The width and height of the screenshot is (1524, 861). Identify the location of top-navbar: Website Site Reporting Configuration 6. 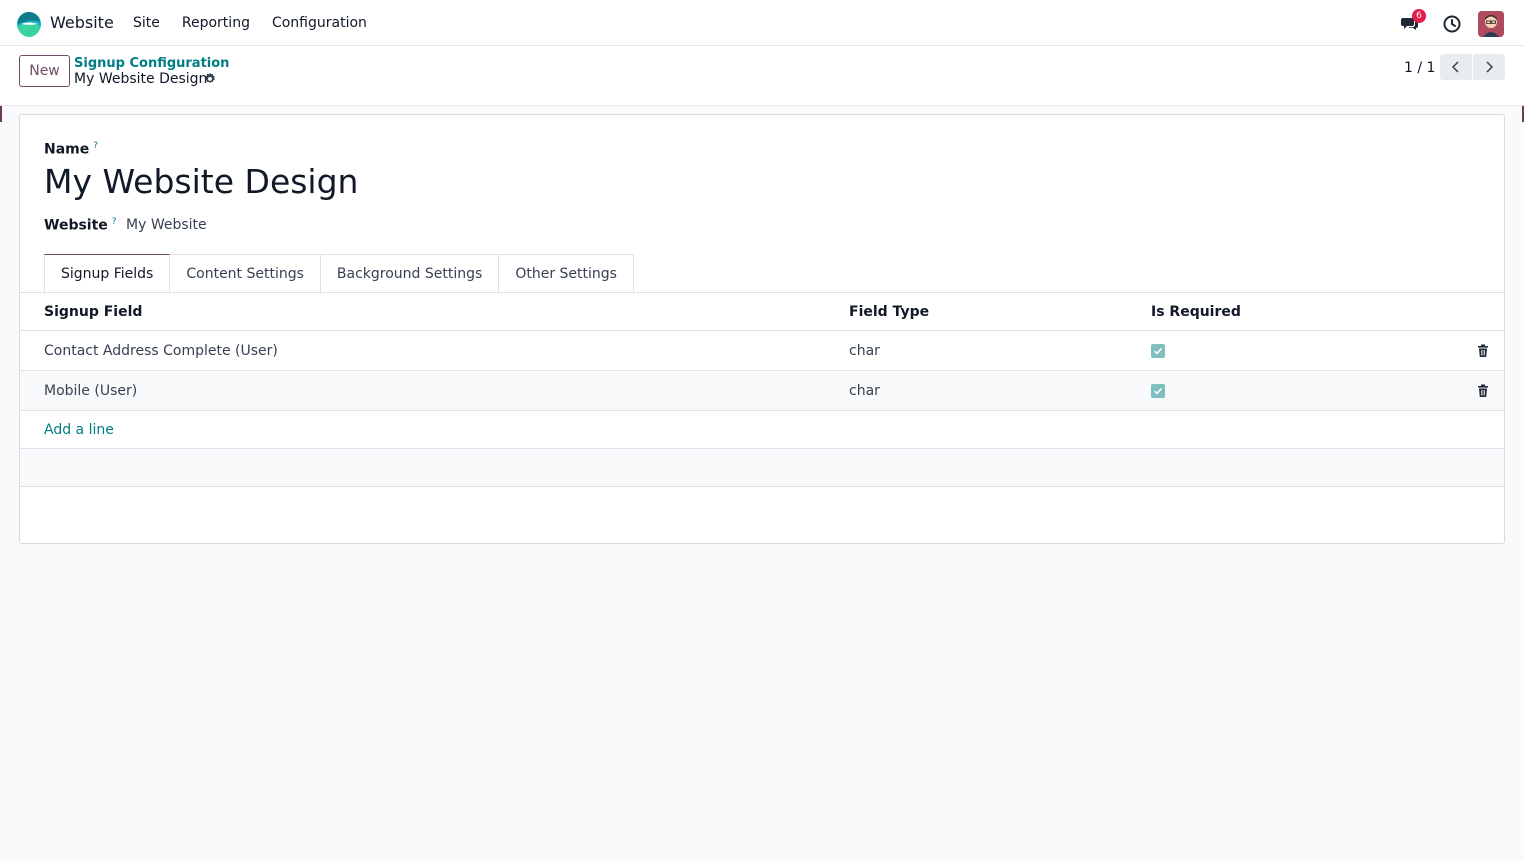
(762, 23).